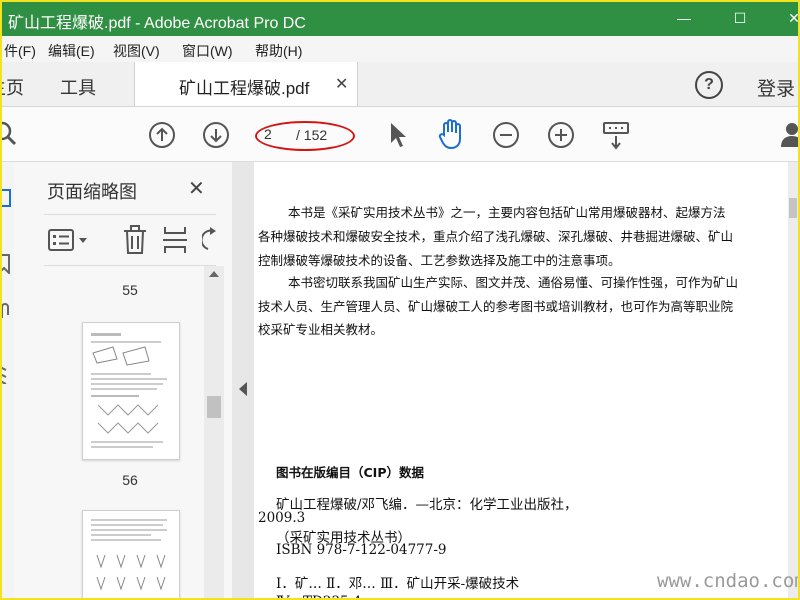  I want to click on main-toolbar: / 152, so click(400, 134).